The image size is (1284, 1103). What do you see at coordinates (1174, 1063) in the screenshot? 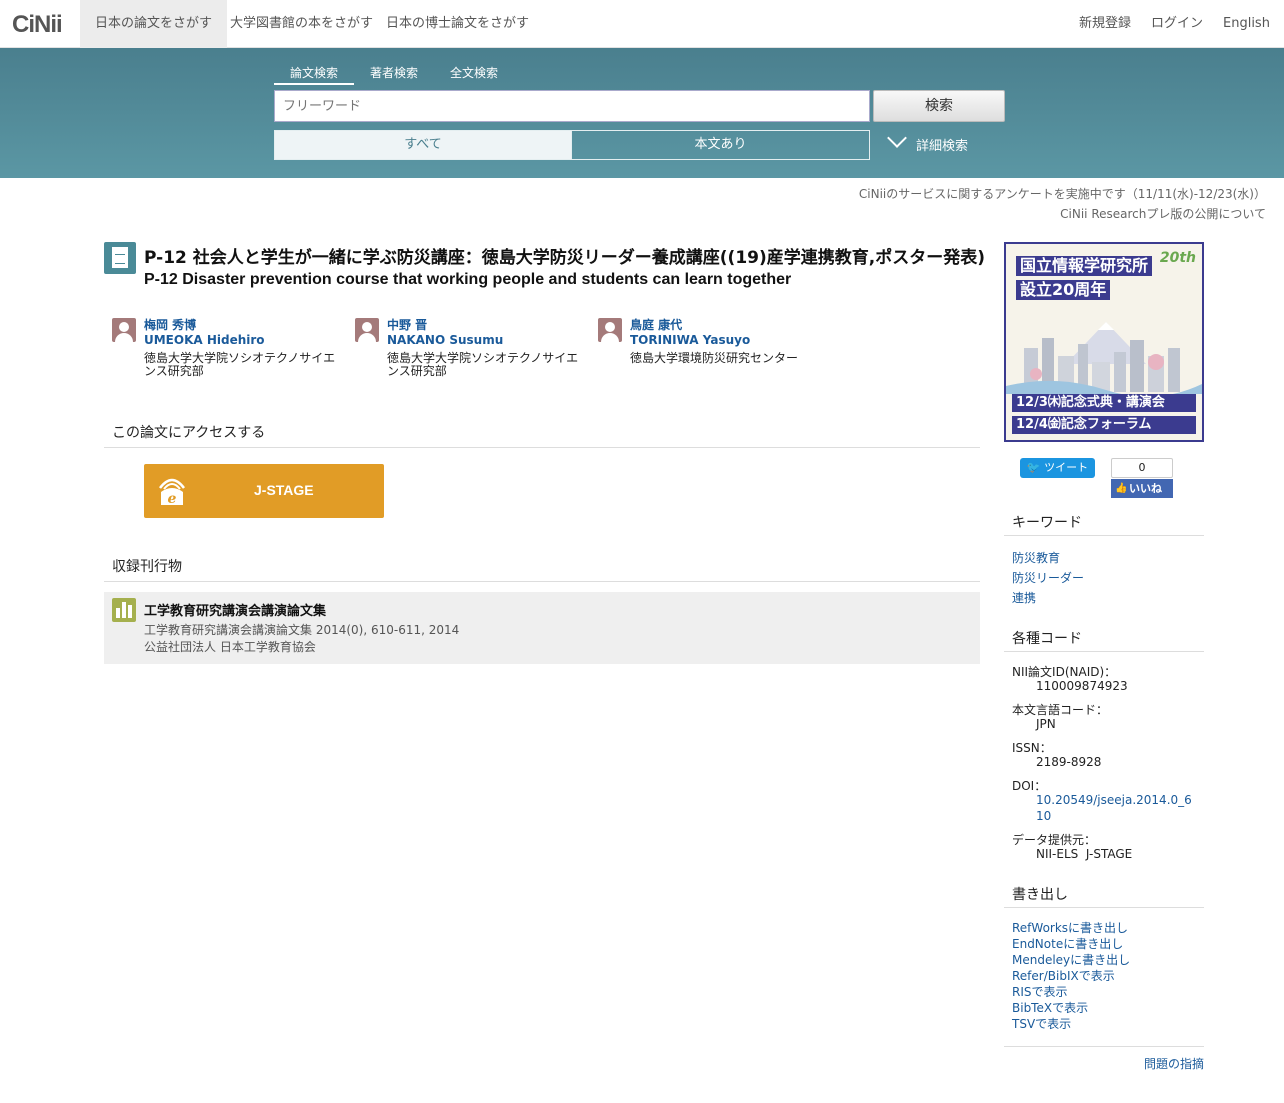
I see `report-problem-link: 問題の指摘` at bounding box center [1174, 1063].